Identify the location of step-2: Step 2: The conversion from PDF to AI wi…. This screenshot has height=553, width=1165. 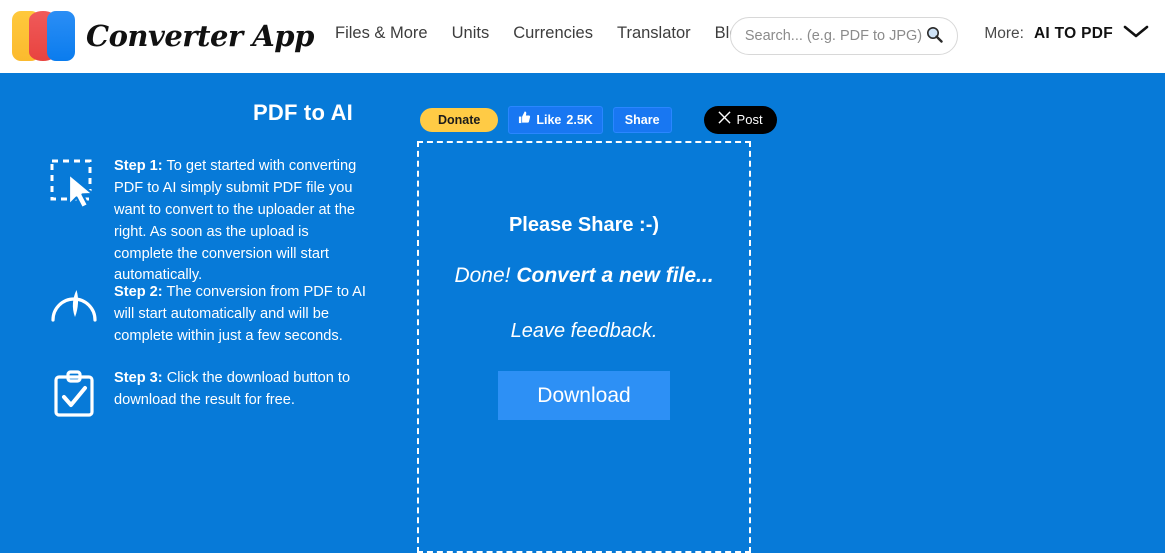
(207, 315).